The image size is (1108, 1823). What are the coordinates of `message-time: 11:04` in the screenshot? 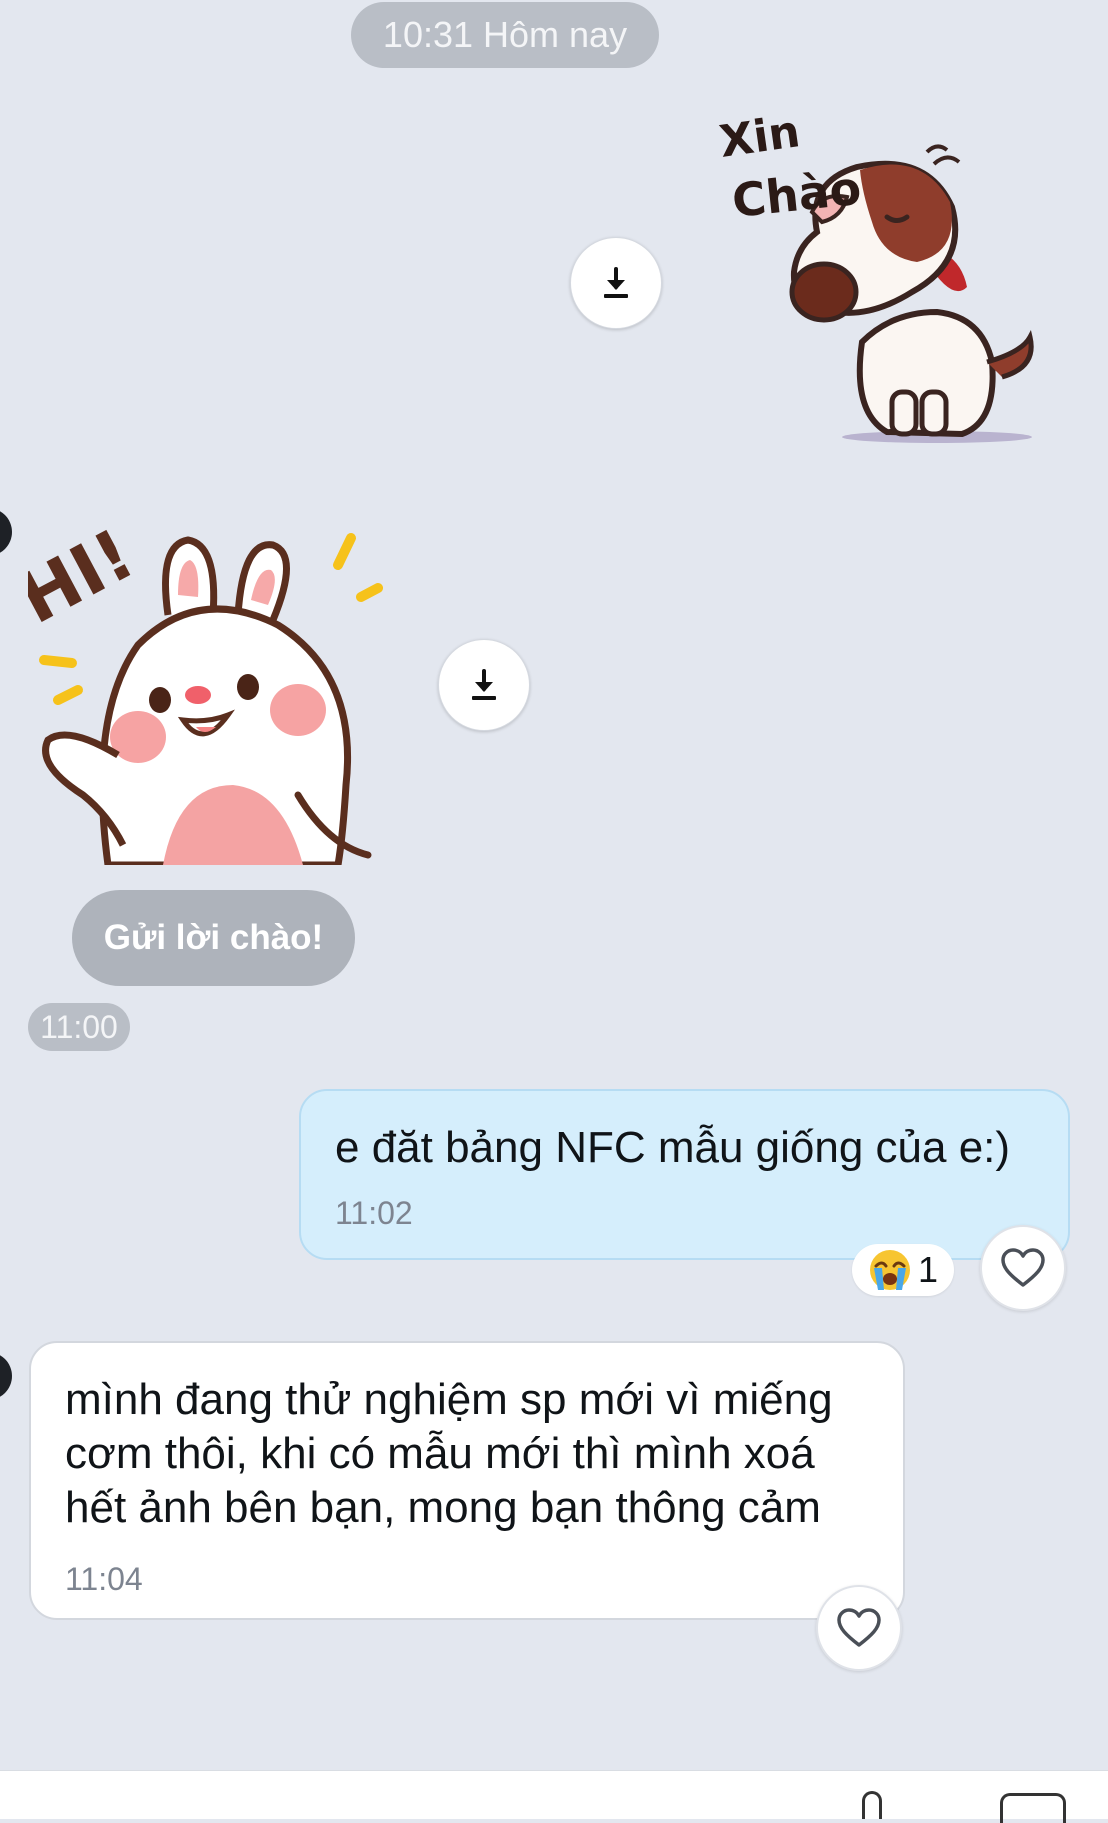 It's located at (104, 1579).